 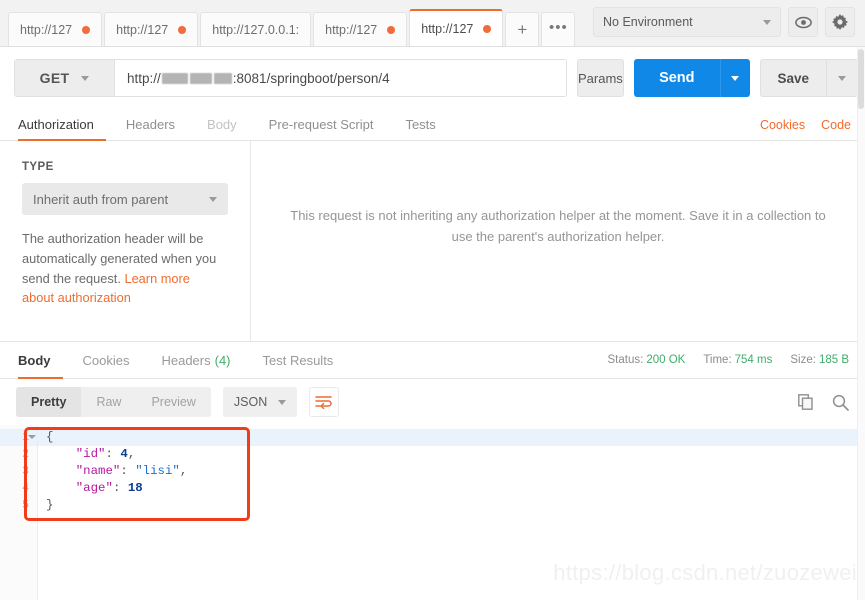 I want to click on word-wrap-button, so click(x=323, y=402).